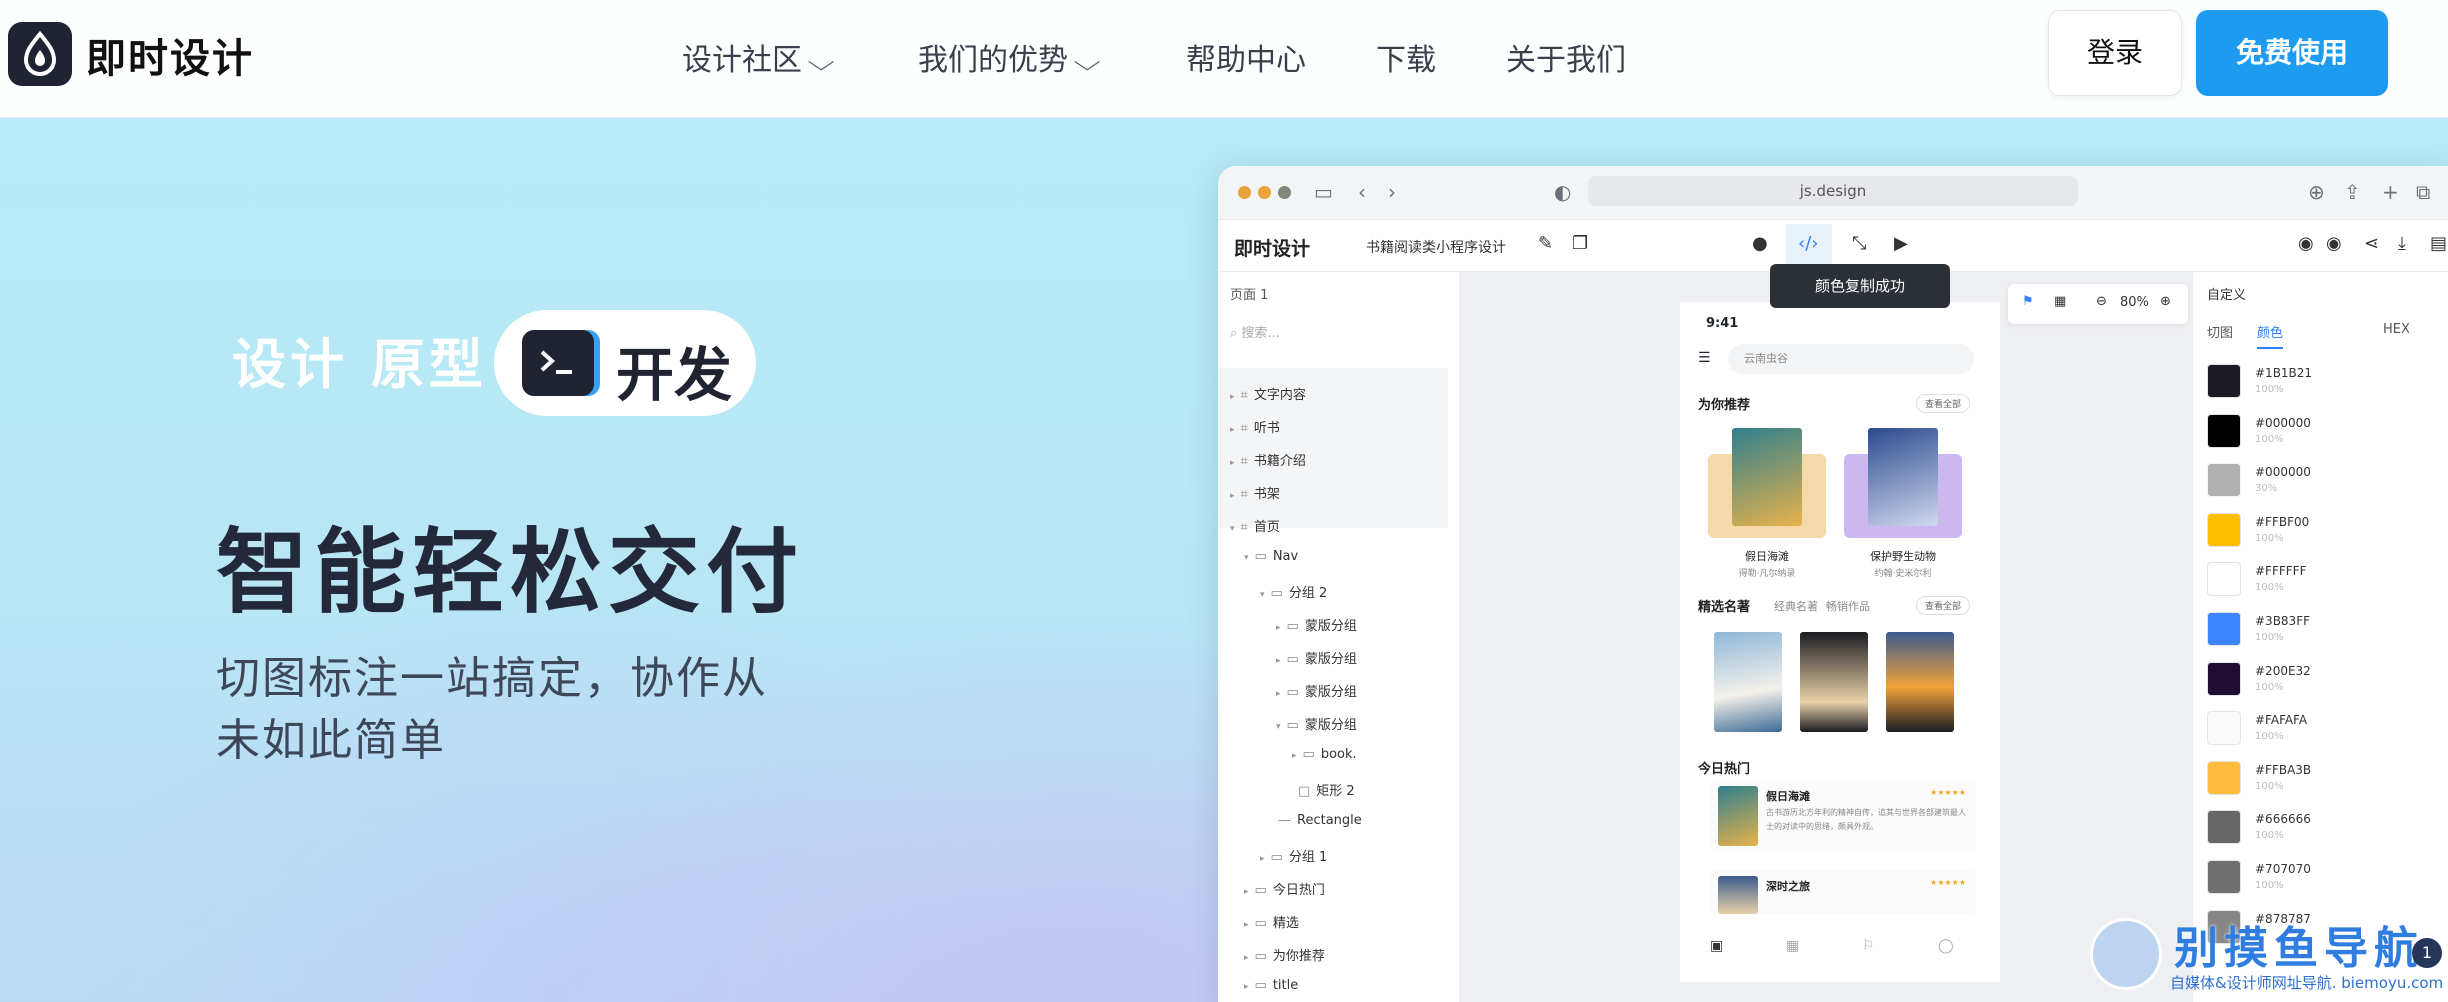 The height and width of the screenshot is (1002, 2448). Describe the element at coordinates (1563, 192) in the screenshot. I see `shield-icon: ◐` at that location.